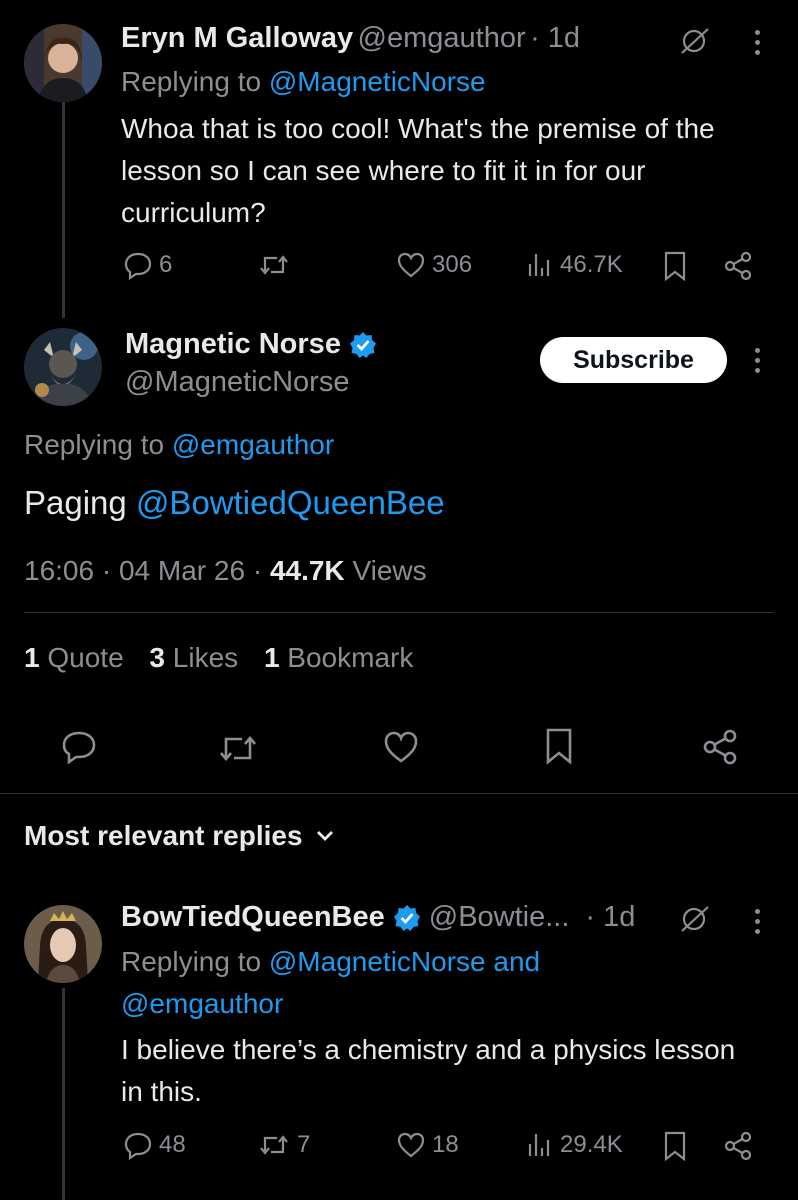  Describe the element at coordinates (172, 1144) in the screenshot. I see `reply-count: 48` at that location.